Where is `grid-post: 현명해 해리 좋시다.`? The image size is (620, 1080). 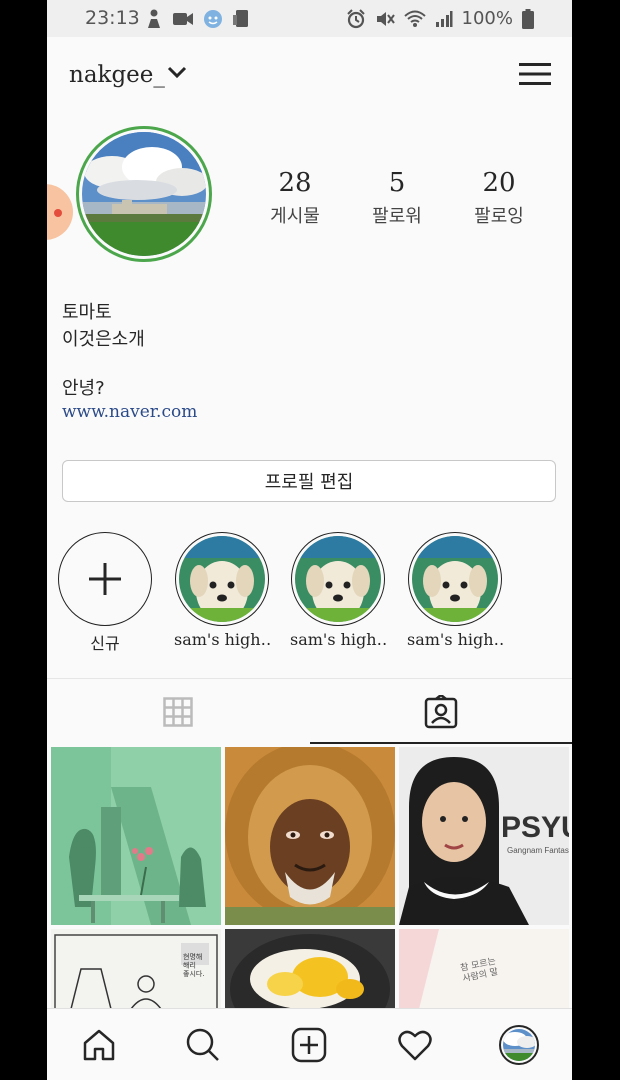
grid-post: 현명해 해리 좋시다. is located at coordinates (136, 969).